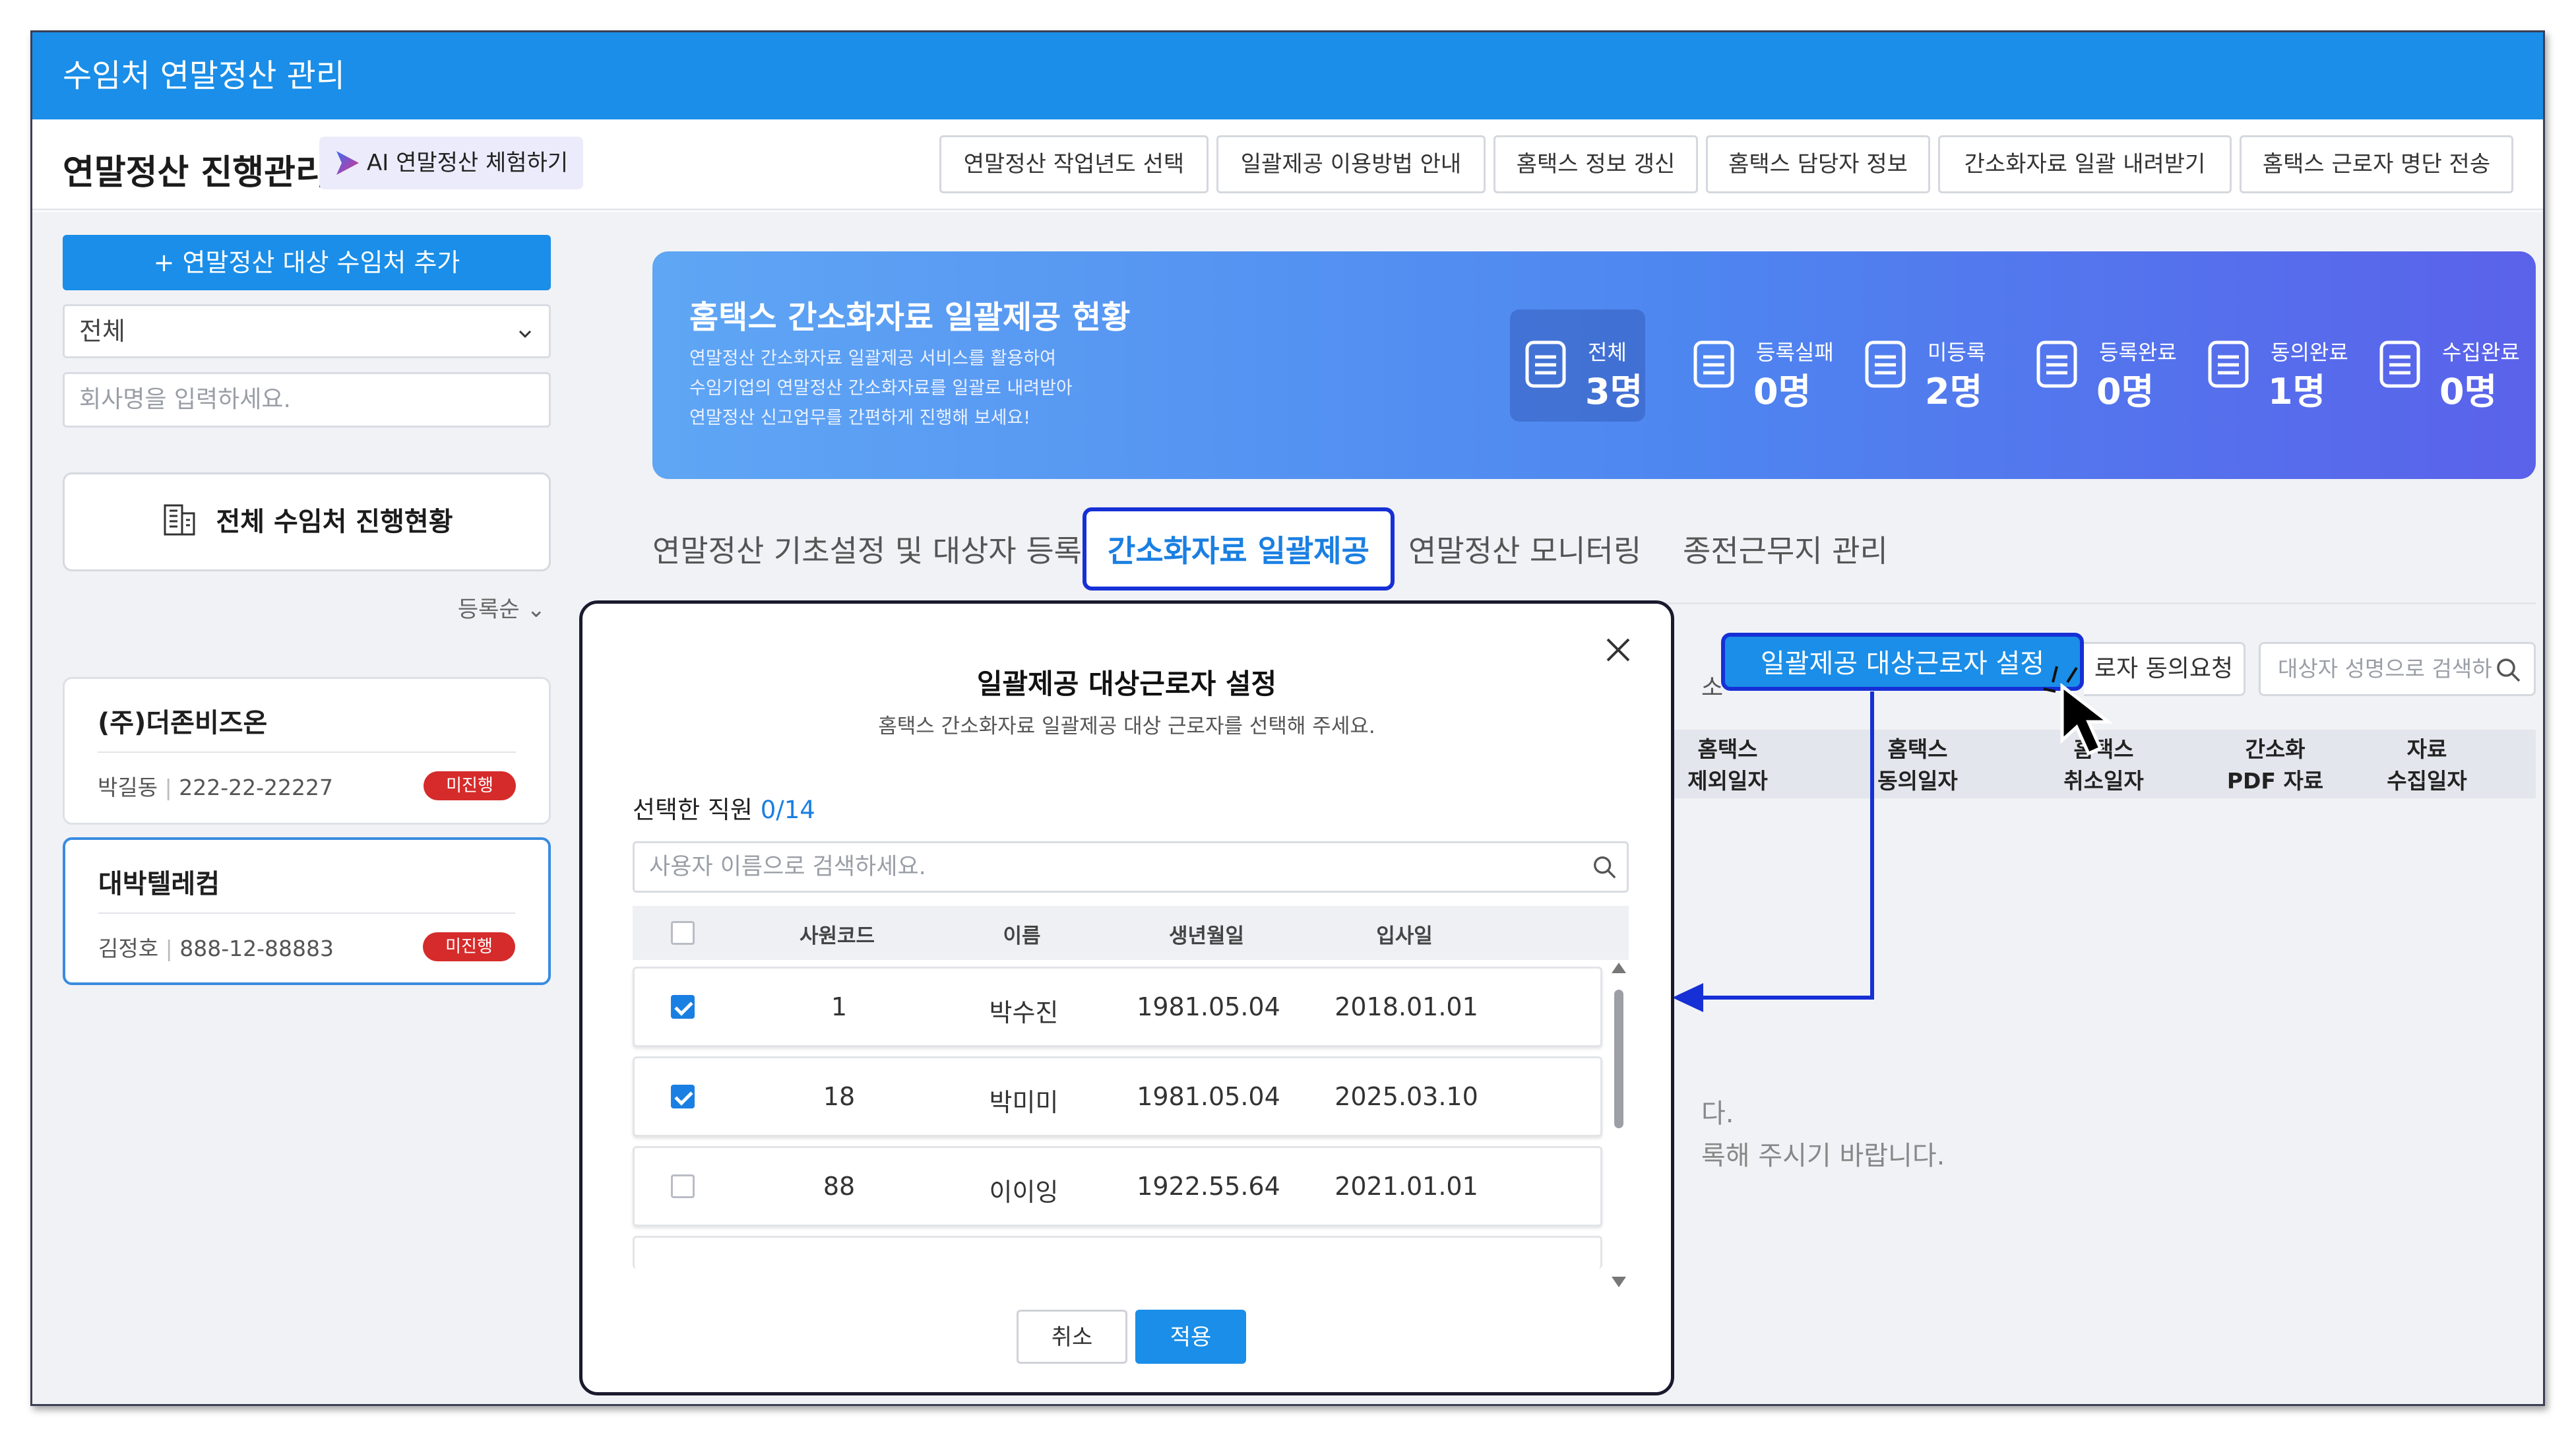 The image size is (2576, 1439). Describe the element at coordinates (881, 388) in the screenshot. I see `banner-desc-line: 수임기업의 연말정산 간소화자료를 일괄로 내려받아` at that location.